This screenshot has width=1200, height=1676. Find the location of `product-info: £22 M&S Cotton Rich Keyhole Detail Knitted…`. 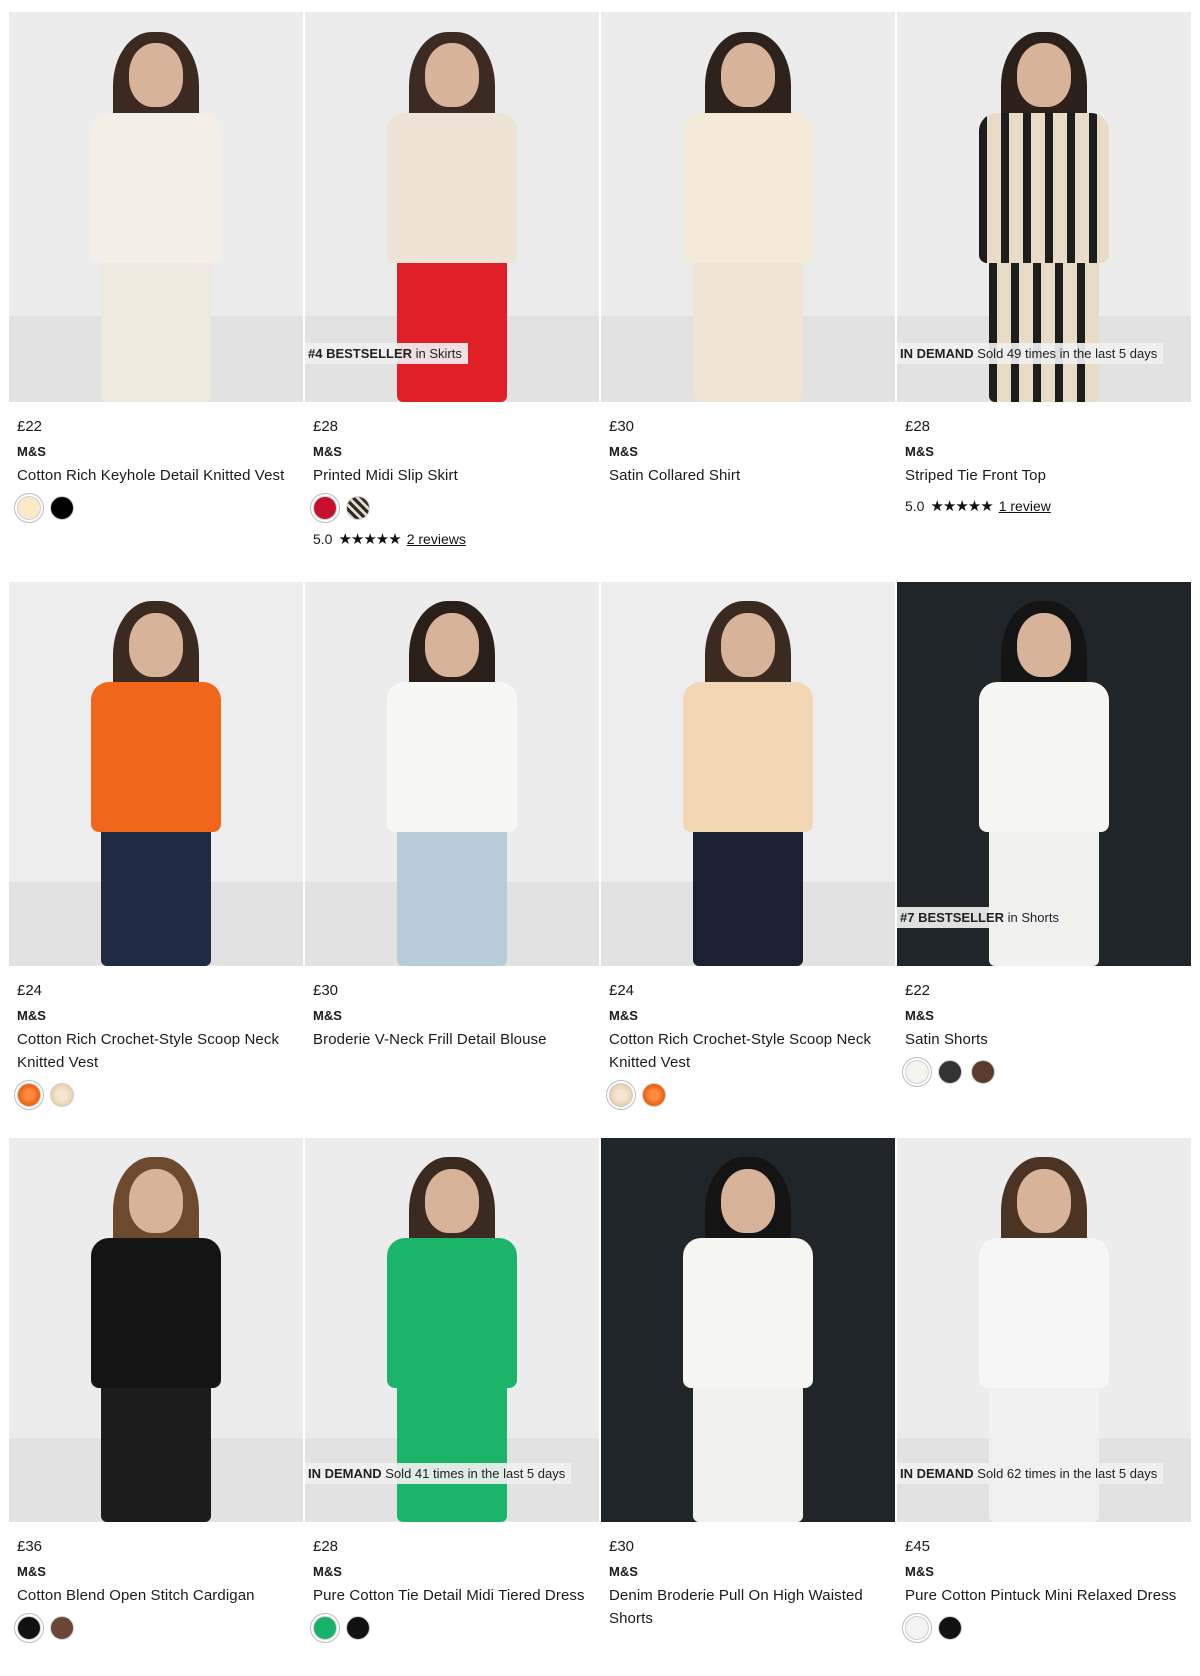

product-info: £22 M&S Cotton Rich Keyhole Detail Knitted… is located at coordinates (156, 461).